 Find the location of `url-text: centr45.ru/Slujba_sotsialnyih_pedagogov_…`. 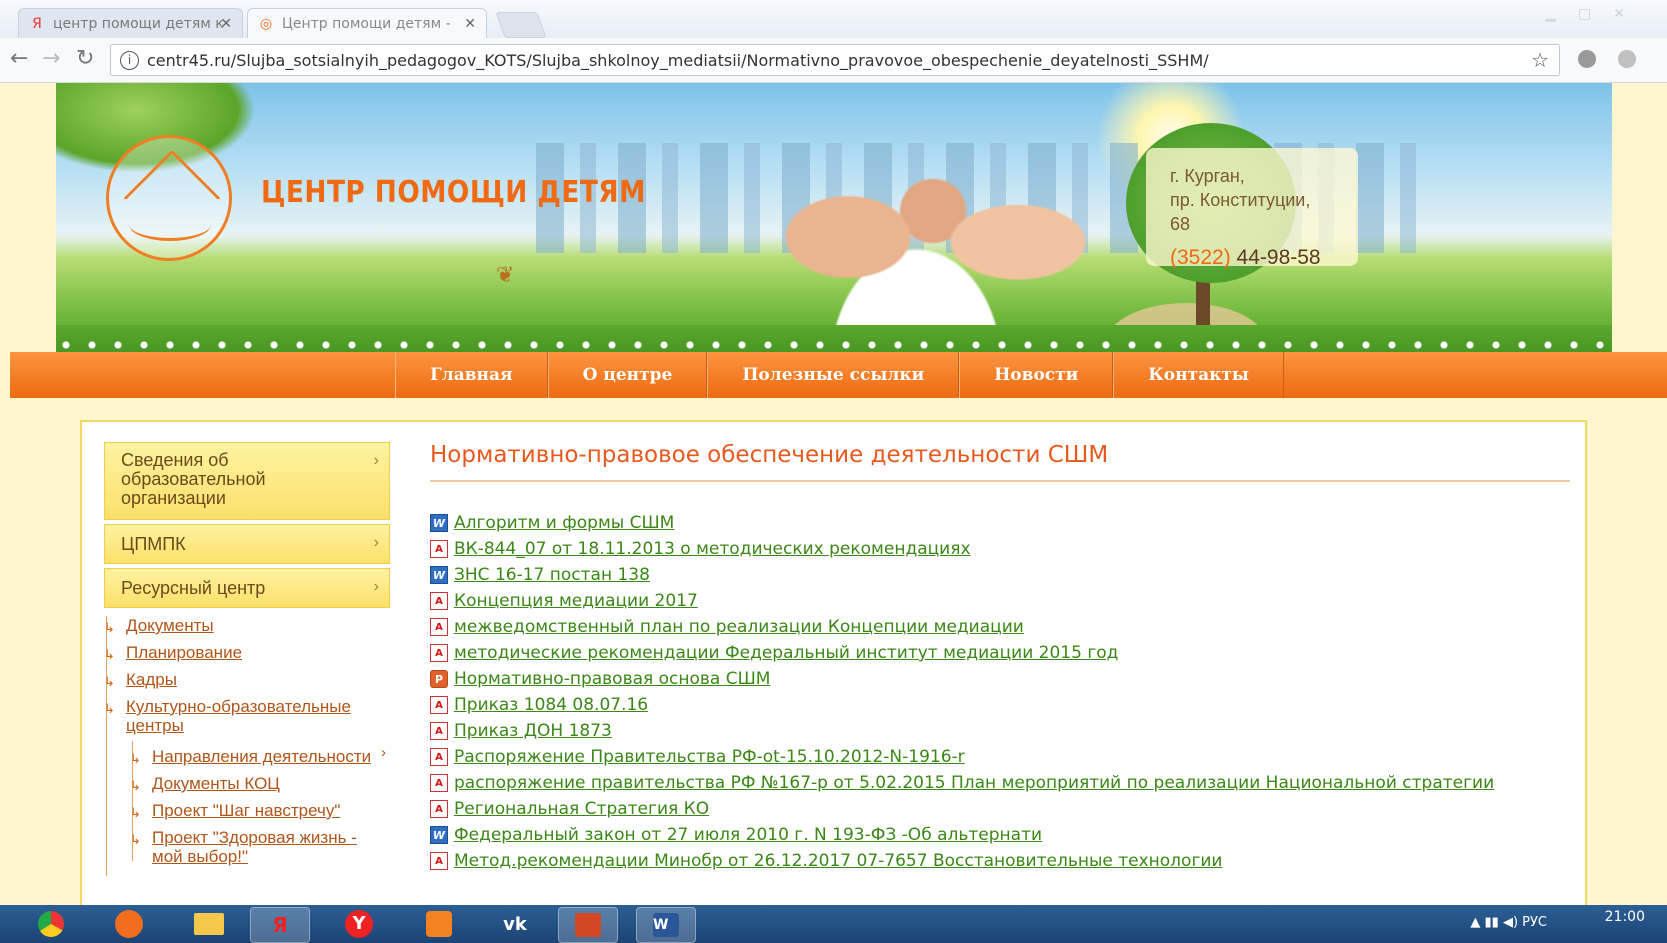

url-text: centr45.ru/Slujba_sotsialnyih_pedagogov_… is located at coordinates (678, 60).